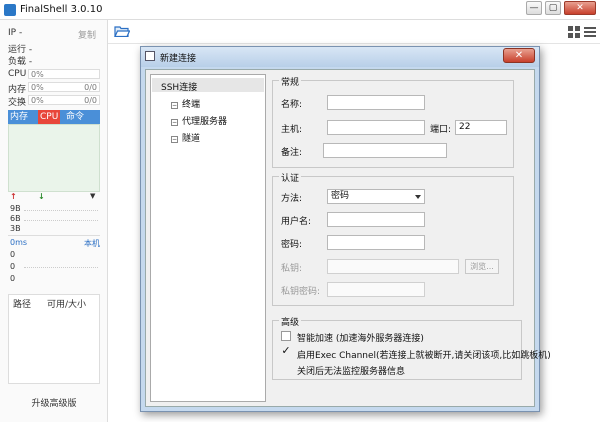  Describe the element at coordinates (376, 289) in the screenshot. I see `key-password-field` at that location.